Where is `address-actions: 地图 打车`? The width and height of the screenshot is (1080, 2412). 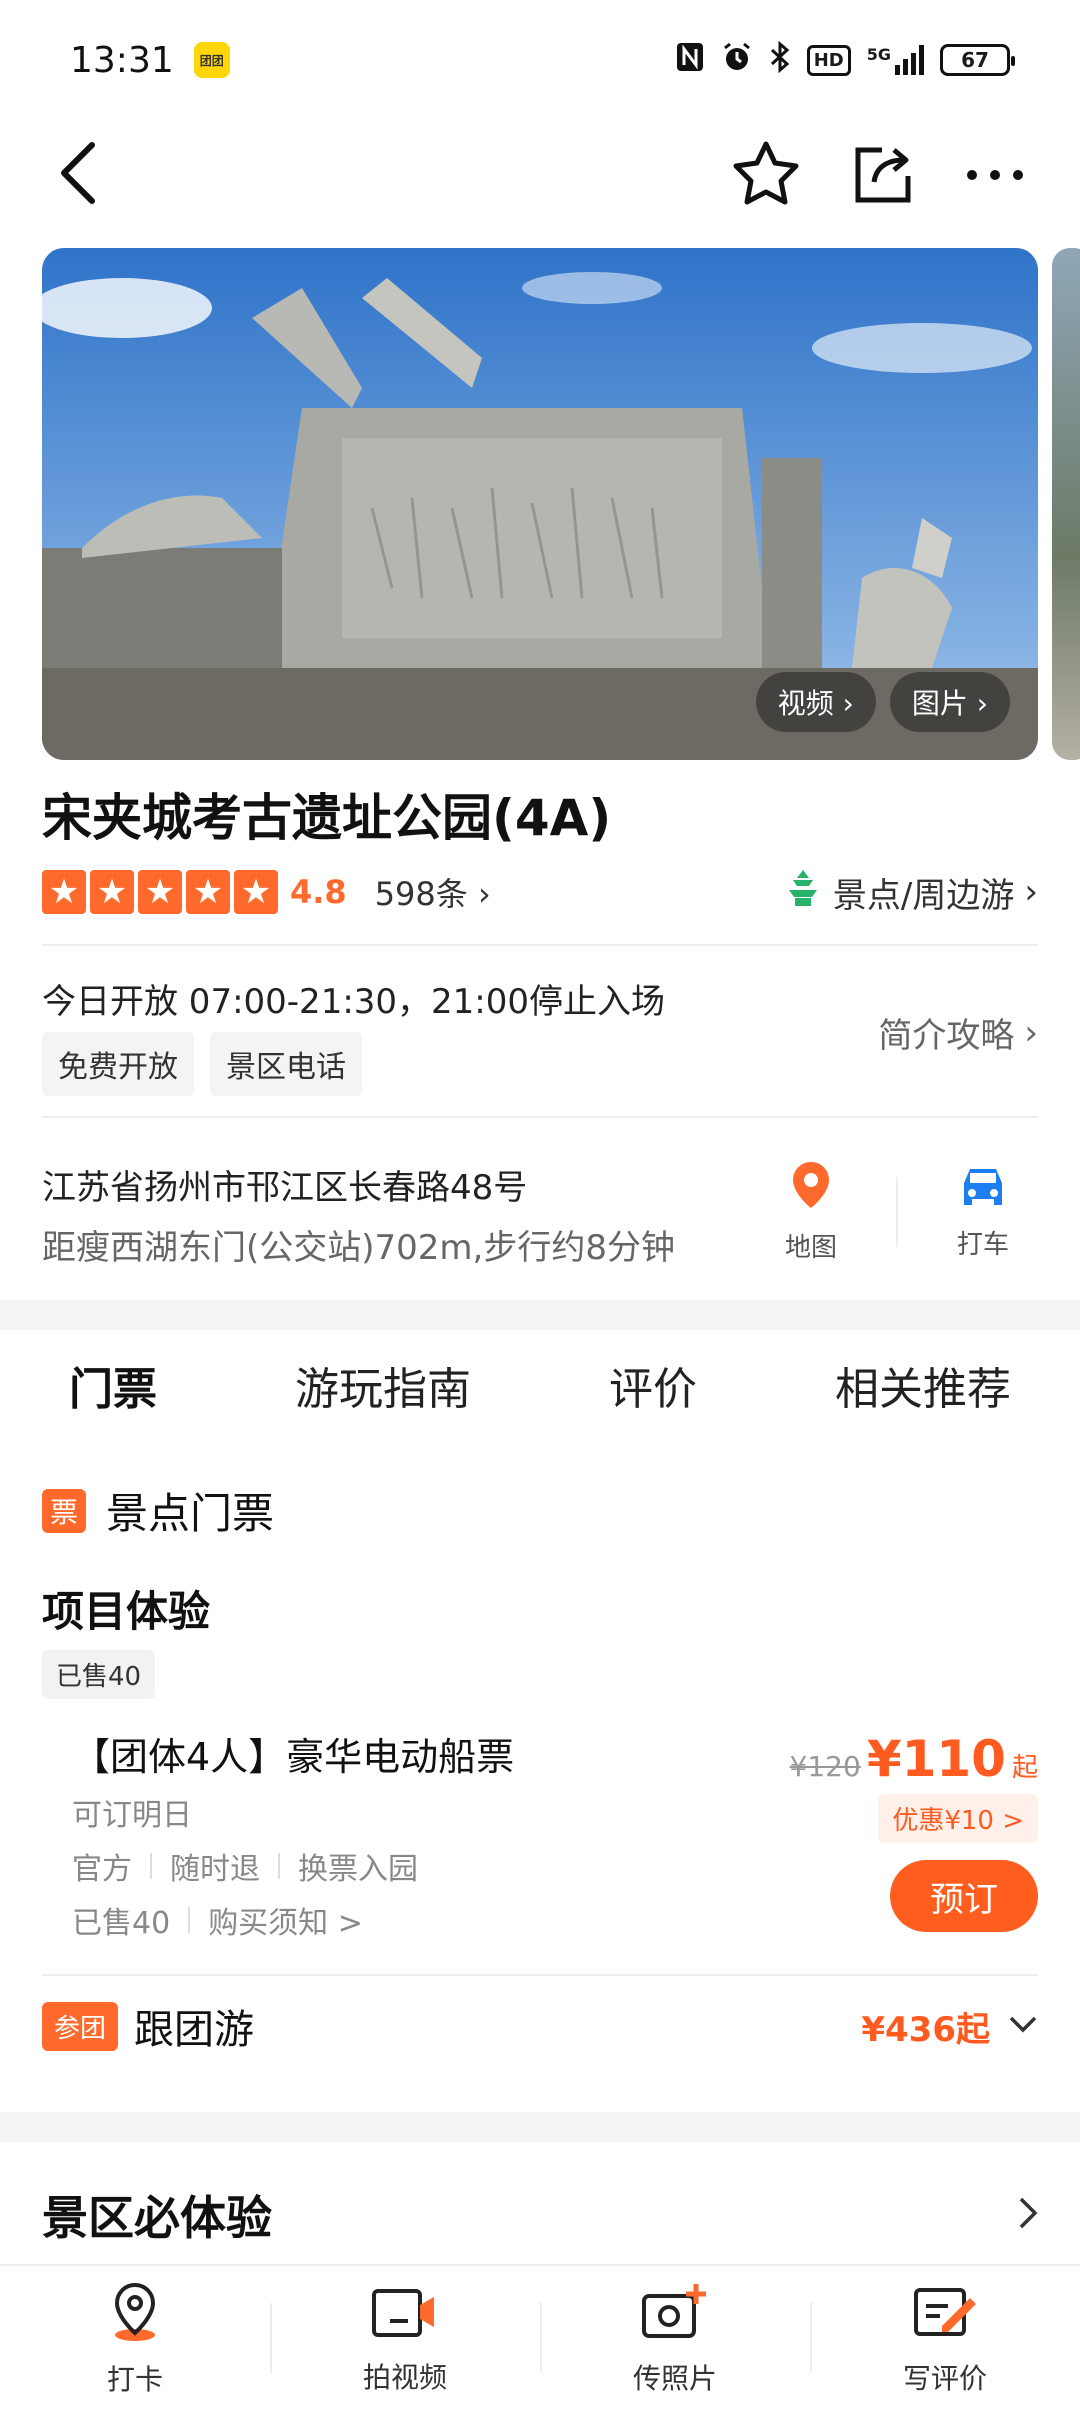 address-actions: 地图 打车 is located at coordinates (897, 1212).